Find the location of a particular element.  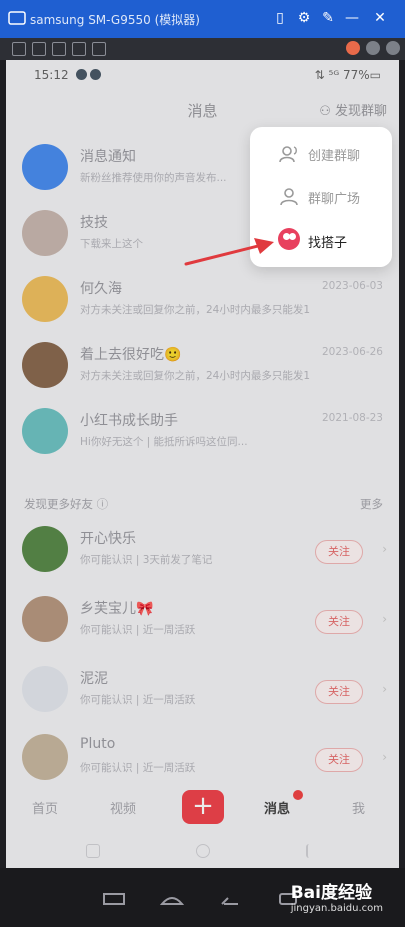

group-icon is located at coordinates (288, 154).